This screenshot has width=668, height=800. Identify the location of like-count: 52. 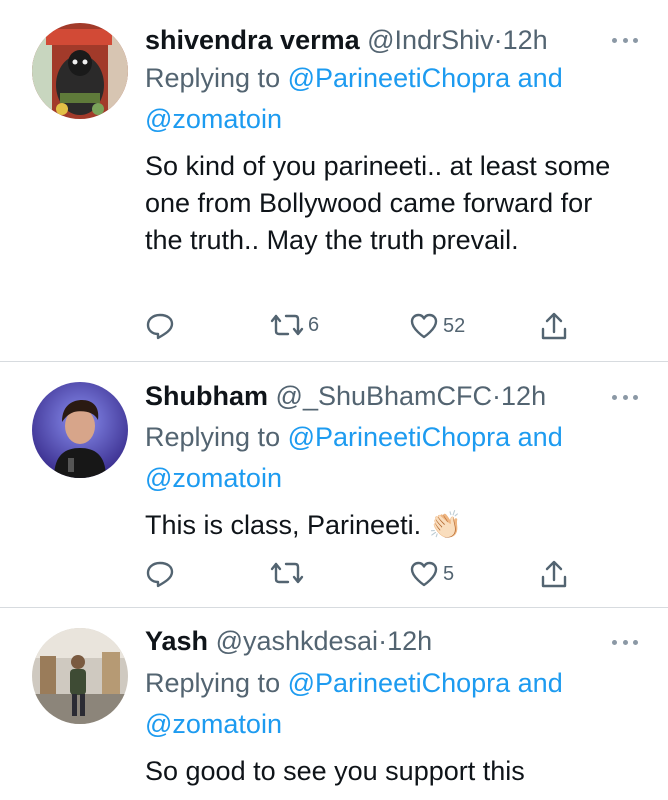
(454, 325).